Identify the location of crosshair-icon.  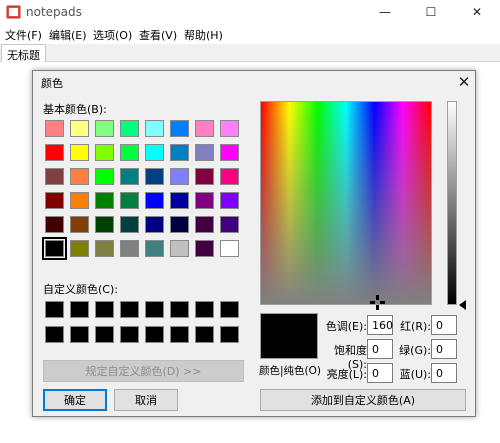
(377, 302).